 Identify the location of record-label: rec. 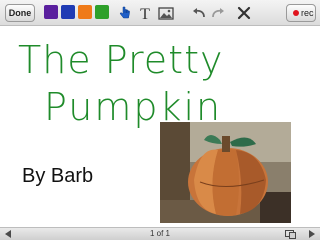
(307, 13).